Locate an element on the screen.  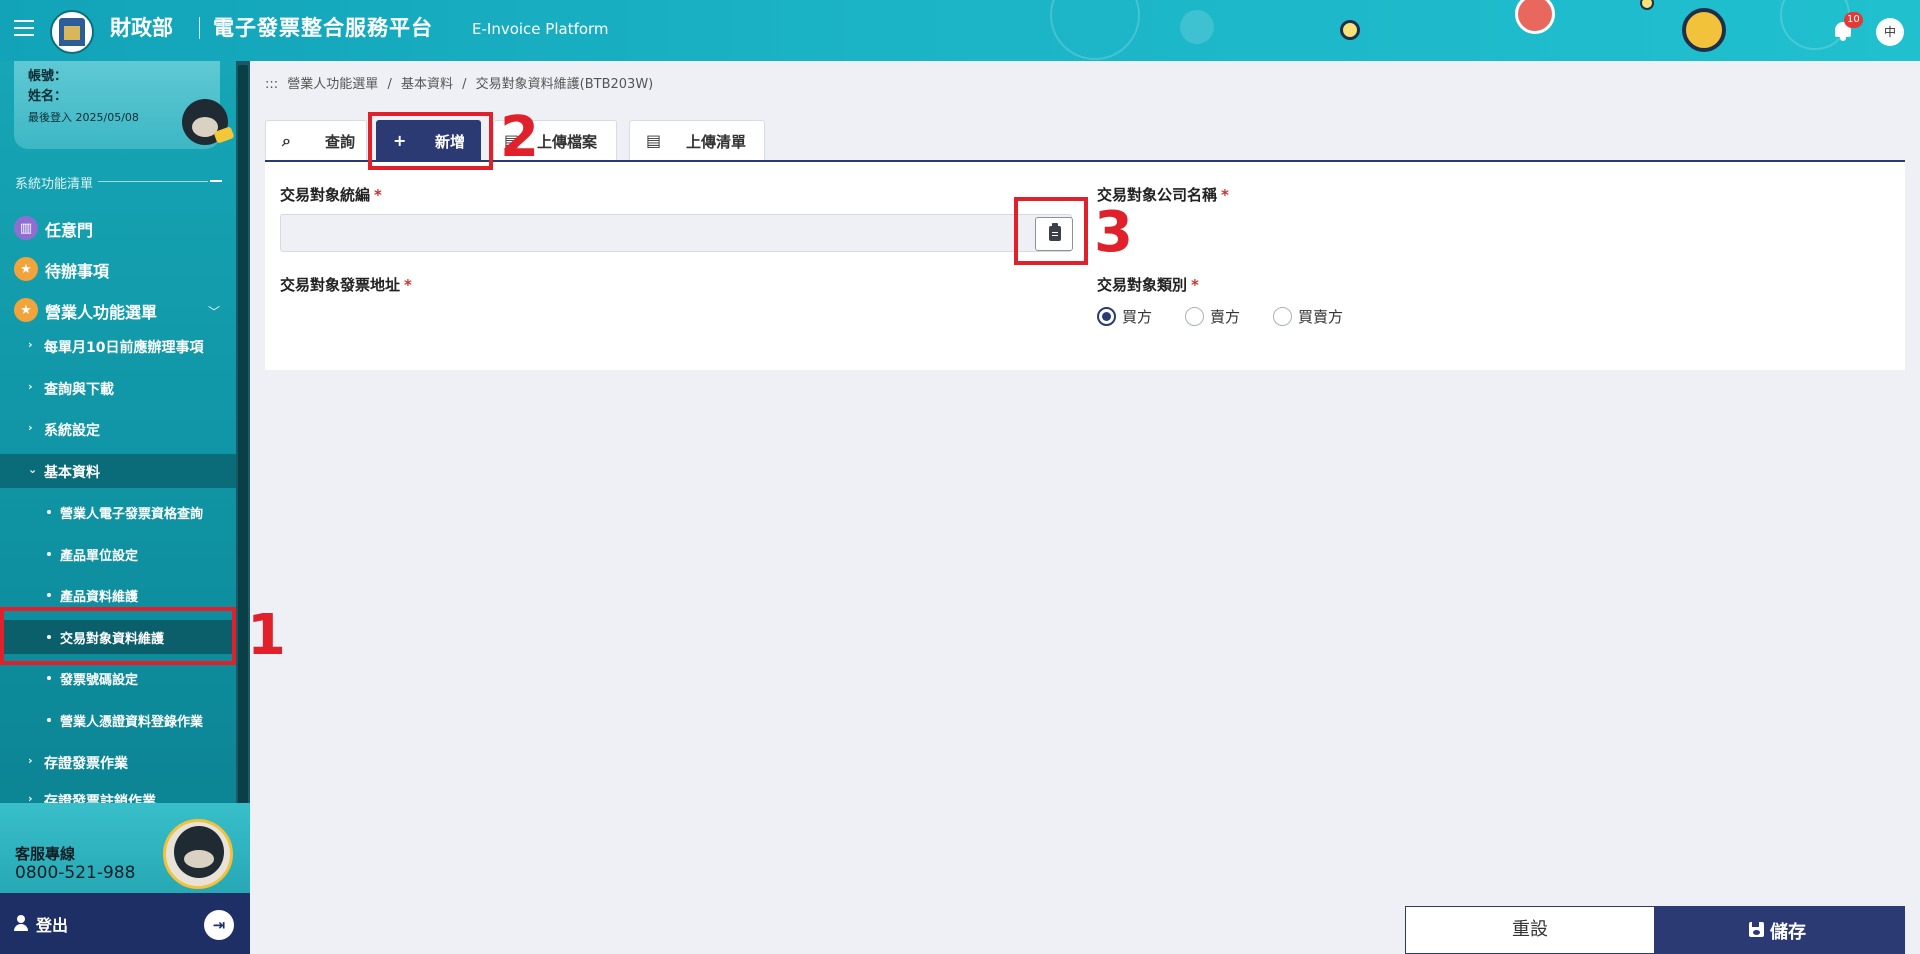
save-label: 儲存 is located at coordinates (1788, 932).